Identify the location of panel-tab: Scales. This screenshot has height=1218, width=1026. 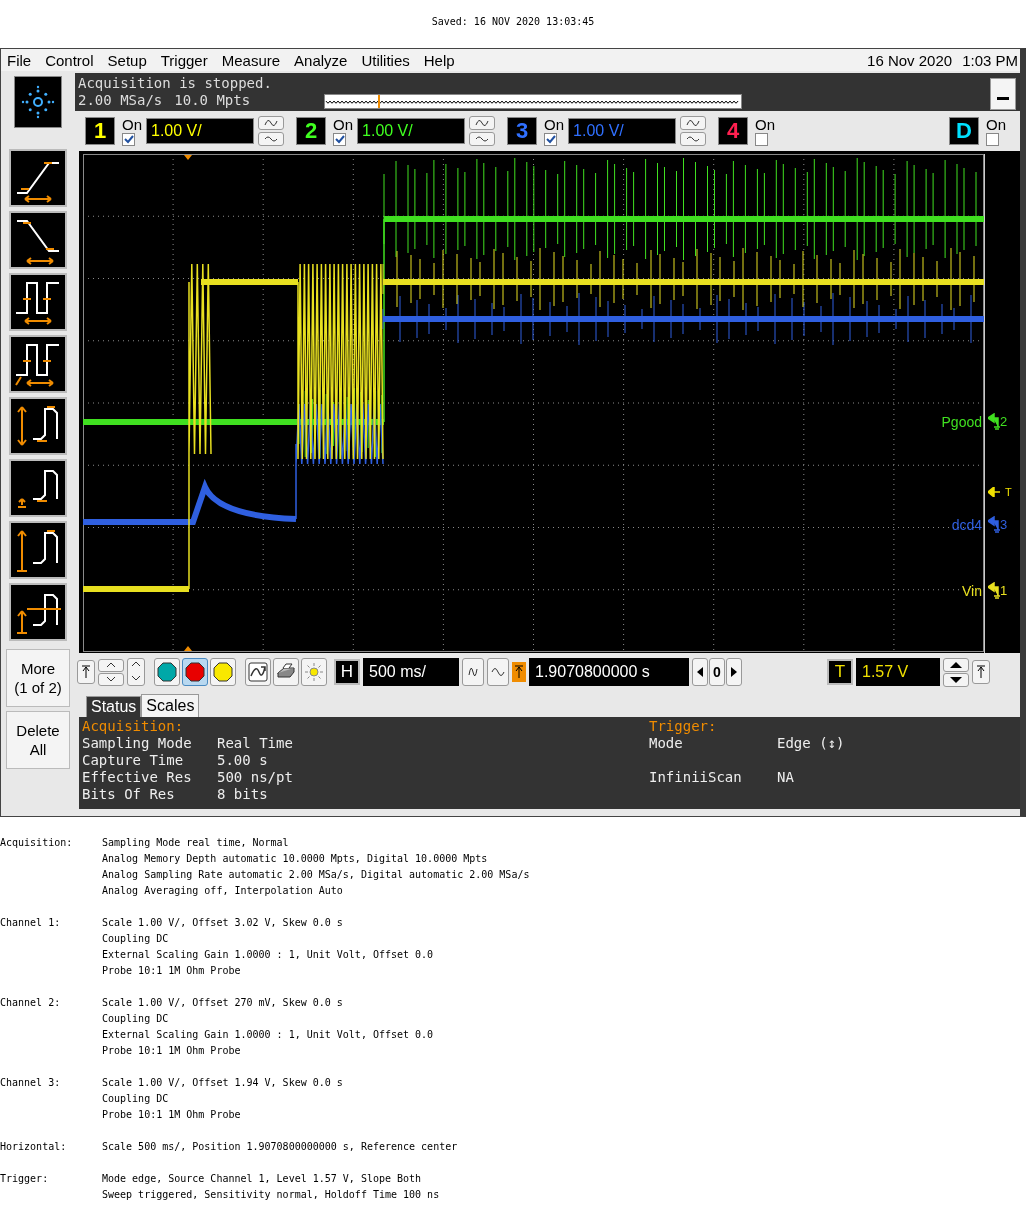
(170, 705).